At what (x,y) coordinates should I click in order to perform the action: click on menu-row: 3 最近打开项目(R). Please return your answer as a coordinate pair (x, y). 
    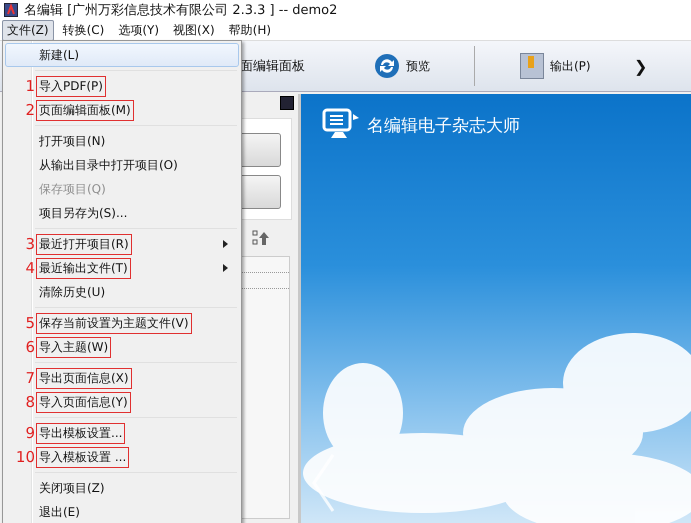
    Looking at the image, I should click on (122, 244).